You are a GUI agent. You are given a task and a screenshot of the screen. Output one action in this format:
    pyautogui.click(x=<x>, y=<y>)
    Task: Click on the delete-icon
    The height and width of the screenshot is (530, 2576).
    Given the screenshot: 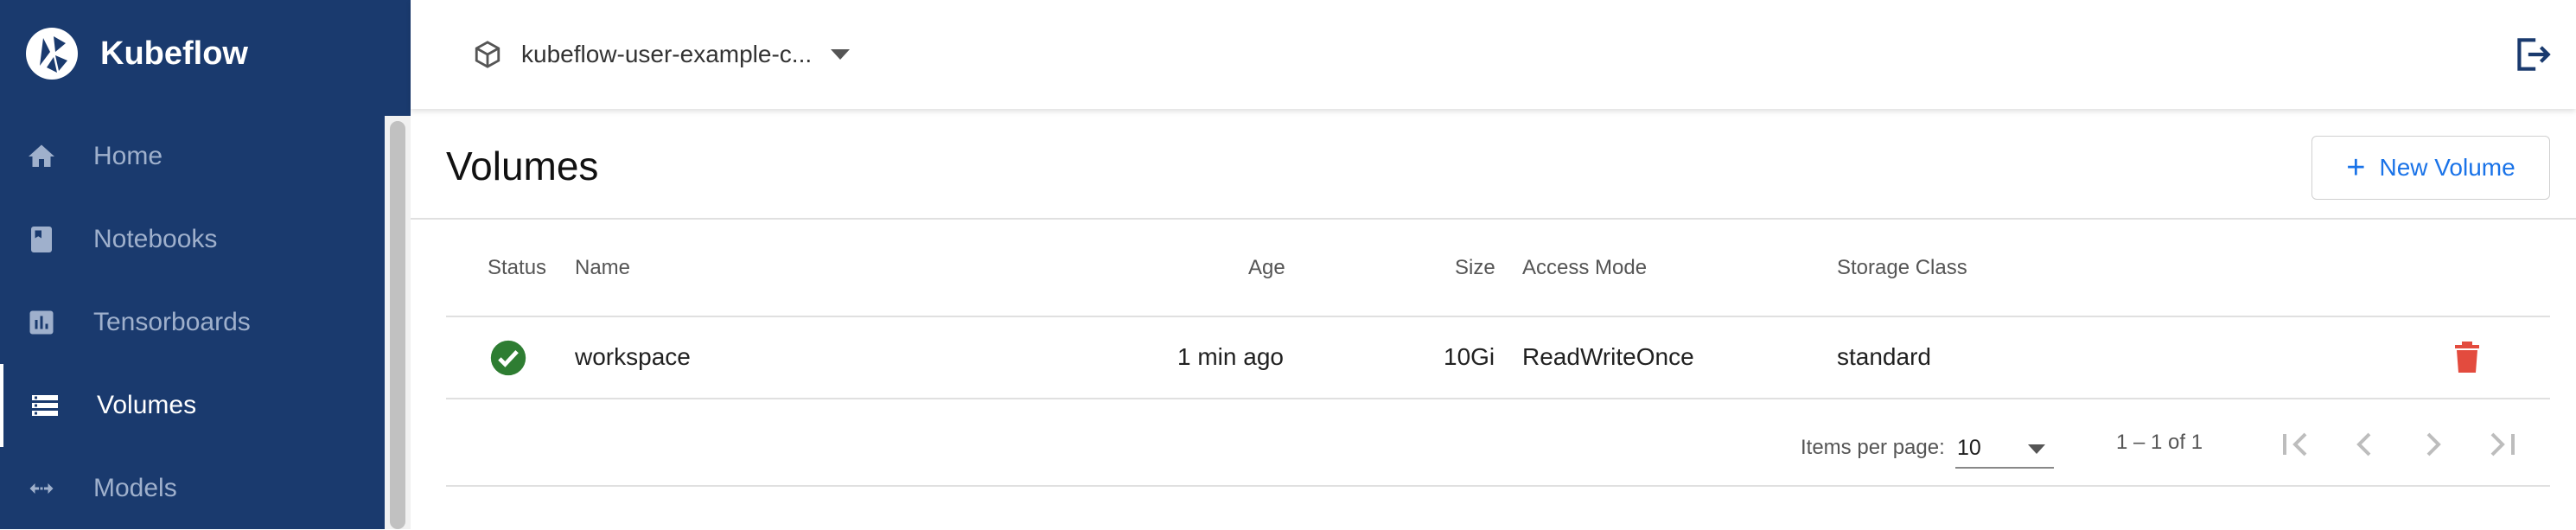 What is the action you would take?
    pyautogui.click(x=2467, y=357)
    